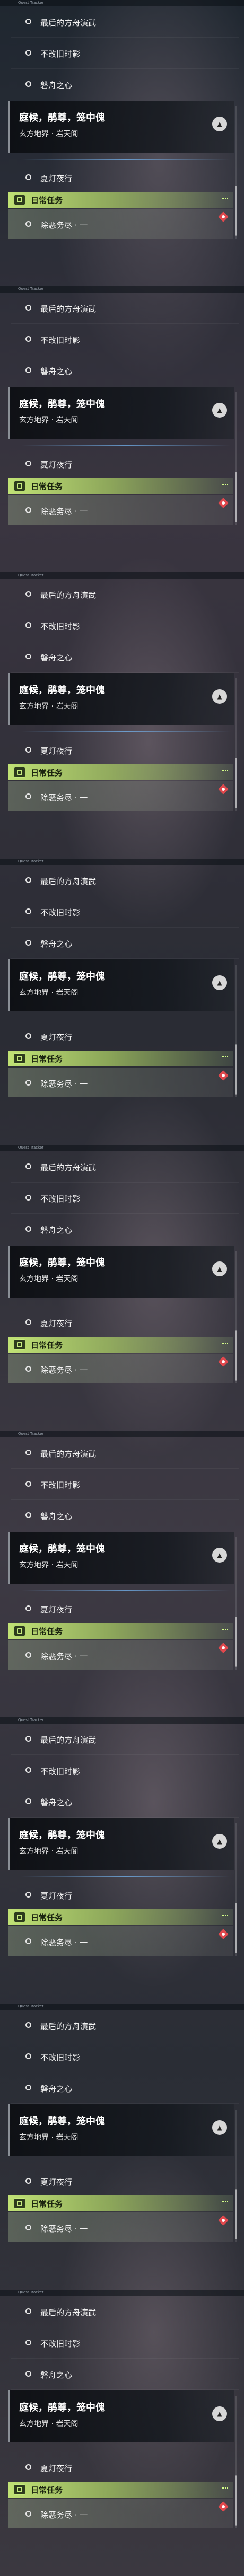 This screenshot has height=2576, width=244. I want to click on sub-quest-label: 磐舟之心, so click(57, 1516).